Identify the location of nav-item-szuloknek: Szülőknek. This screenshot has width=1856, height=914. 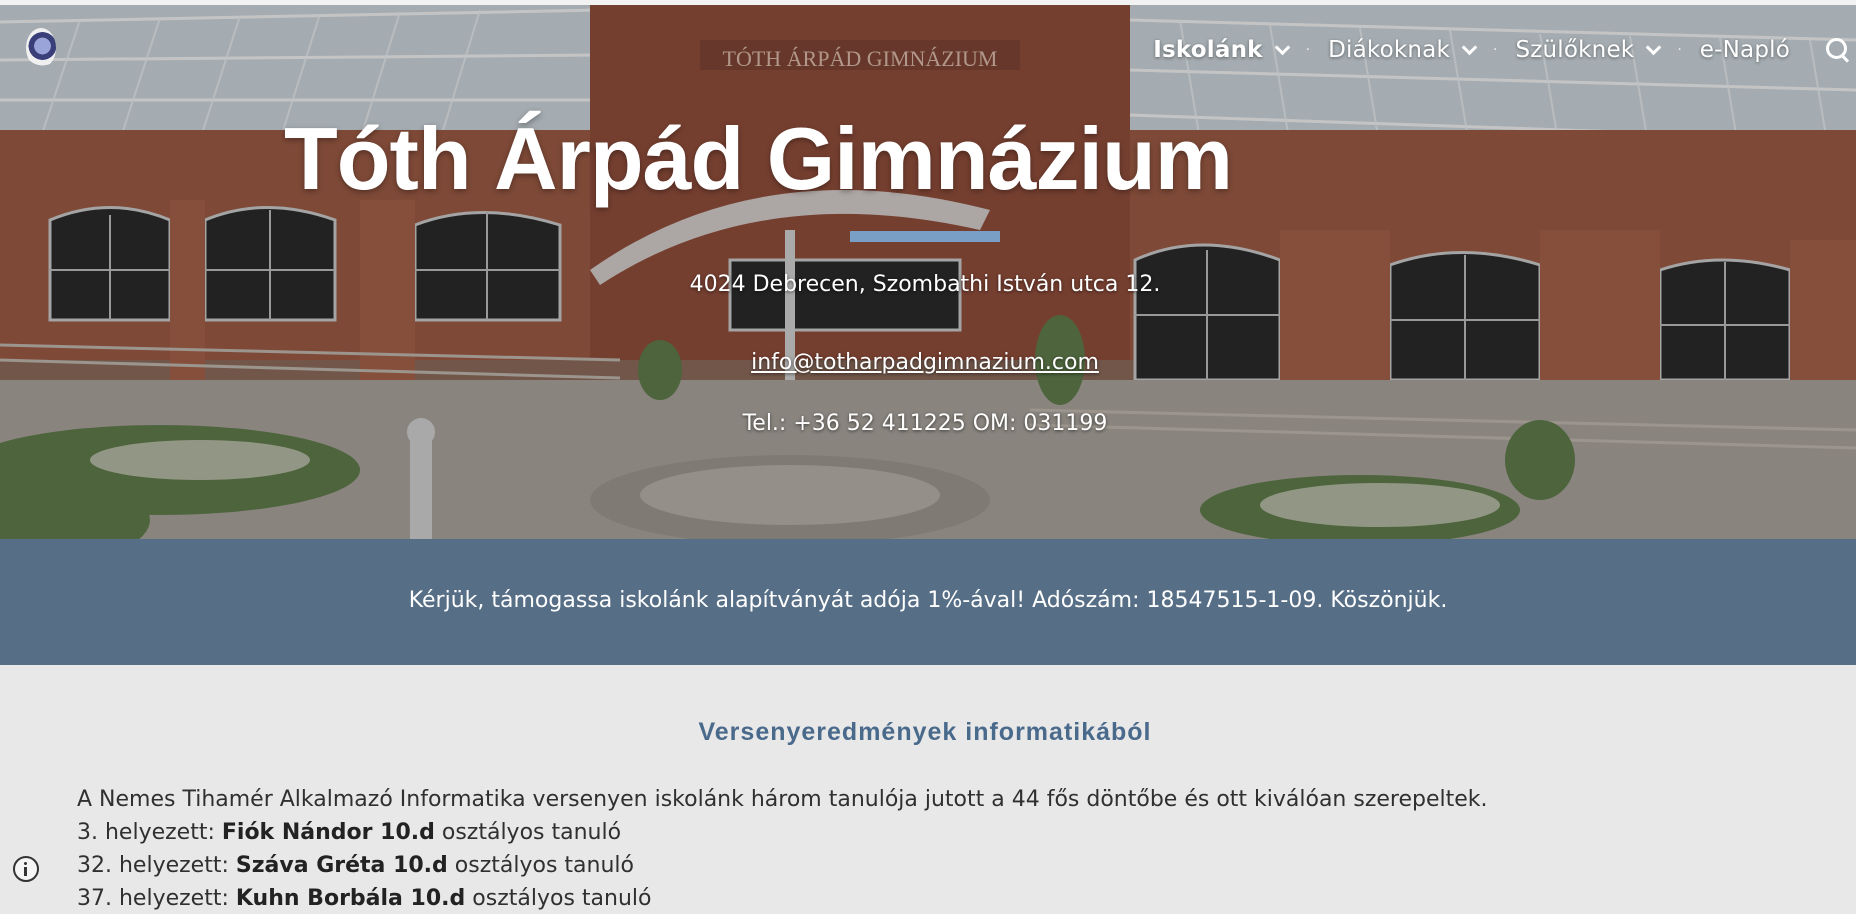
(1588, 50).